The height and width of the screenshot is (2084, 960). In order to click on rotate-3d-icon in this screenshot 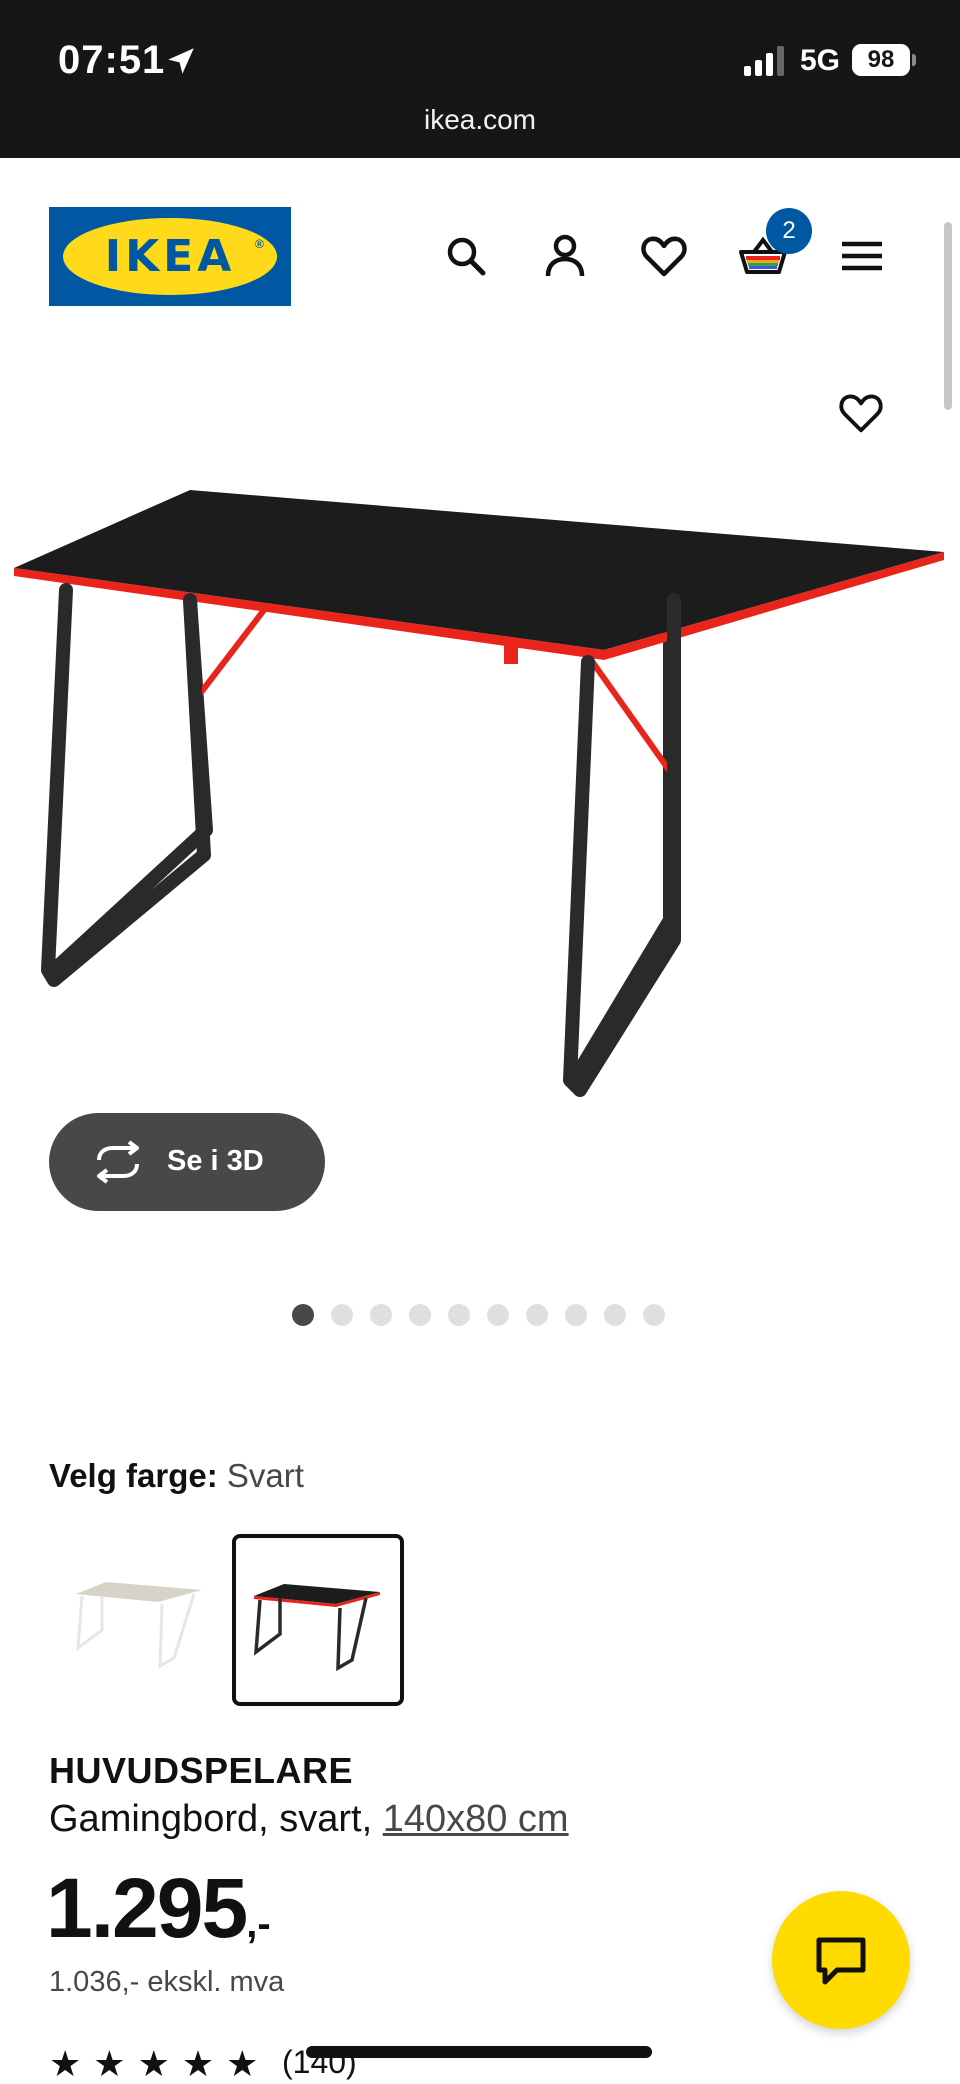, I will do `click(118, 1162)`.